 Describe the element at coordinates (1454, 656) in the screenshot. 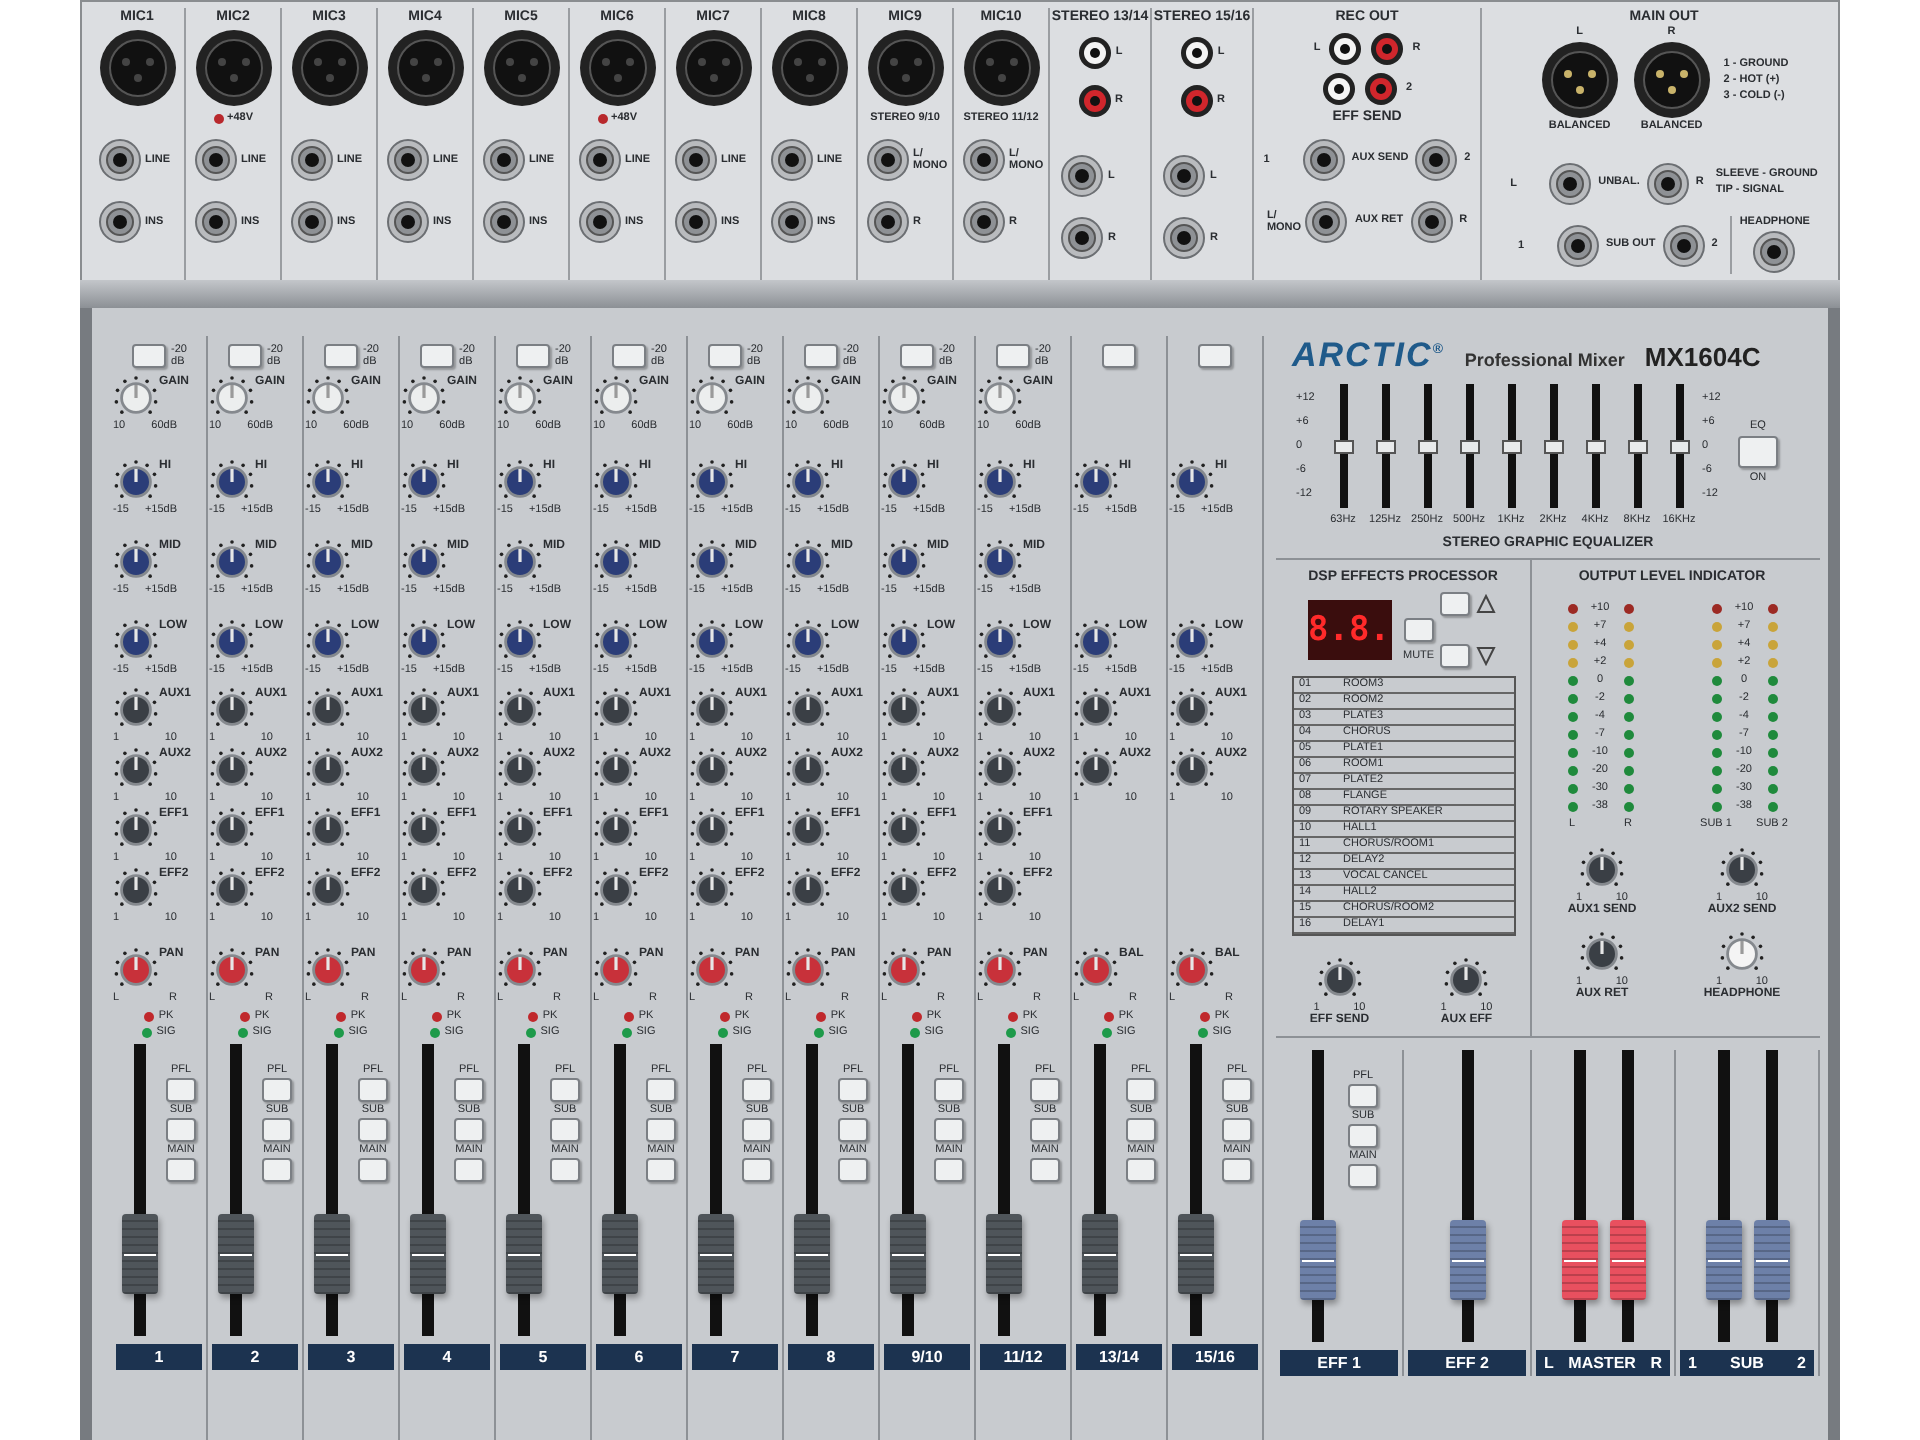

I see `down-button` at that location.